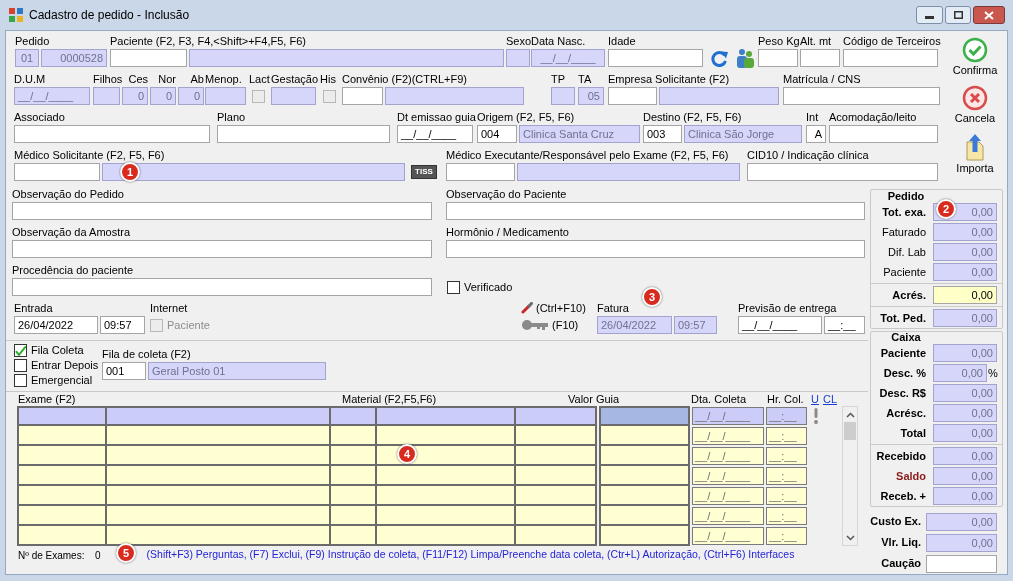 The height and width of the screenshot is (581, 1013). I want to click on input-field: 003, so click(662, 134).